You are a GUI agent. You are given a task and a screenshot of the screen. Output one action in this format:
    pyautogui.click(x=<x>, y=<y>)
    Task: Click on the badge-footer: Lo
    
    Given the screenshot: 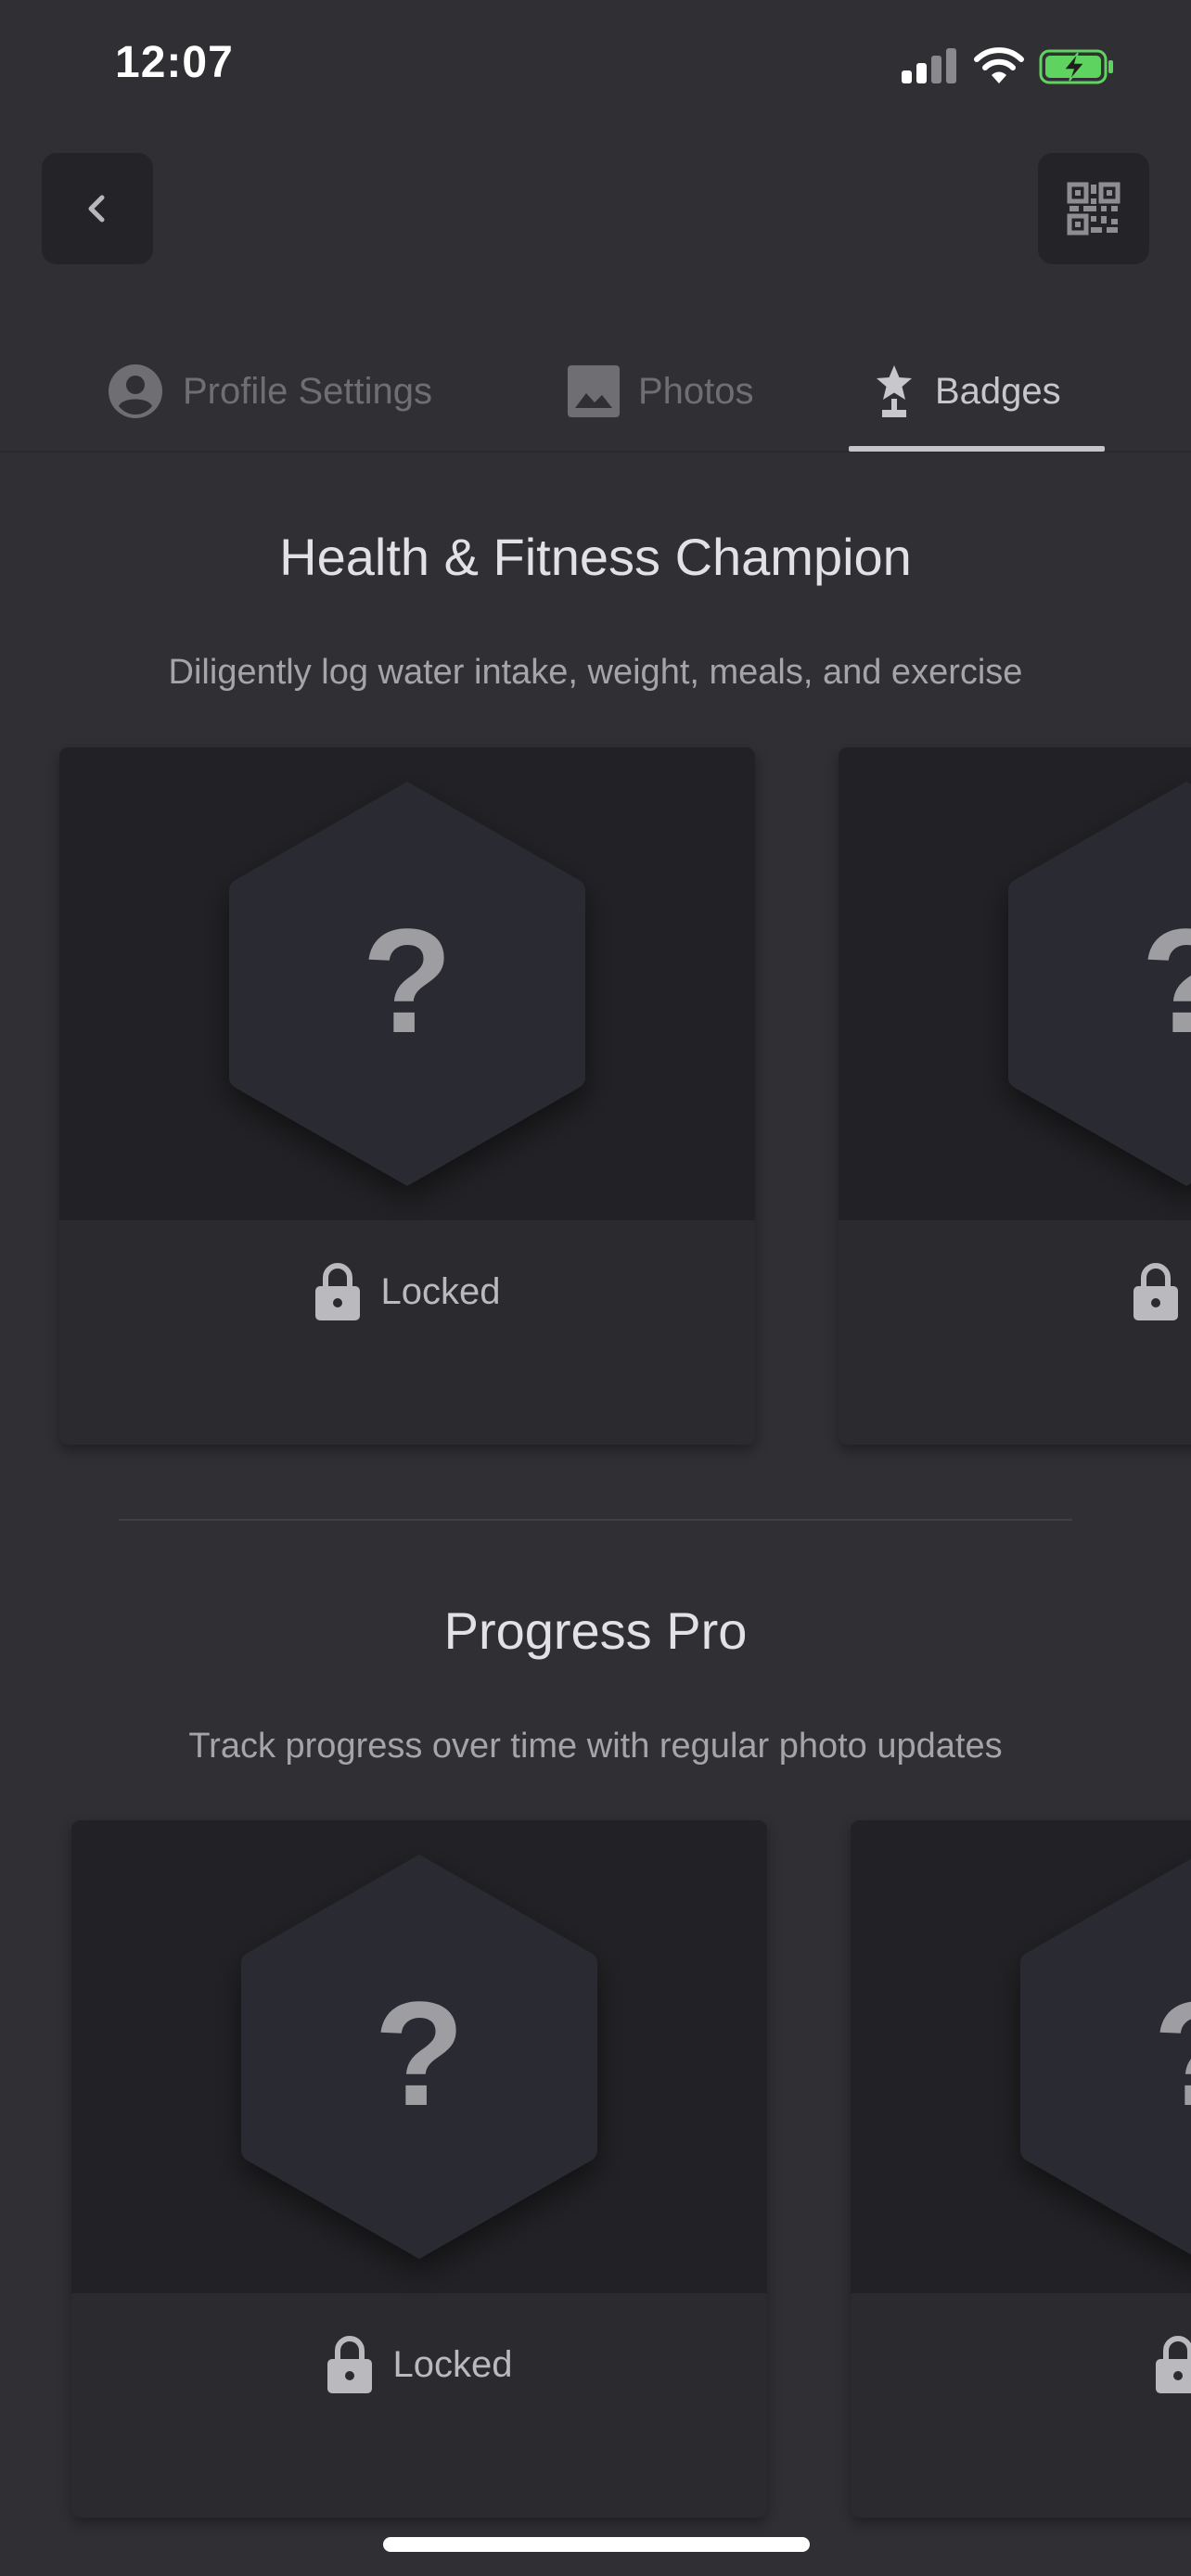 What is the action you would take?
    pyautogui.click(x=1015, y=1332)
    